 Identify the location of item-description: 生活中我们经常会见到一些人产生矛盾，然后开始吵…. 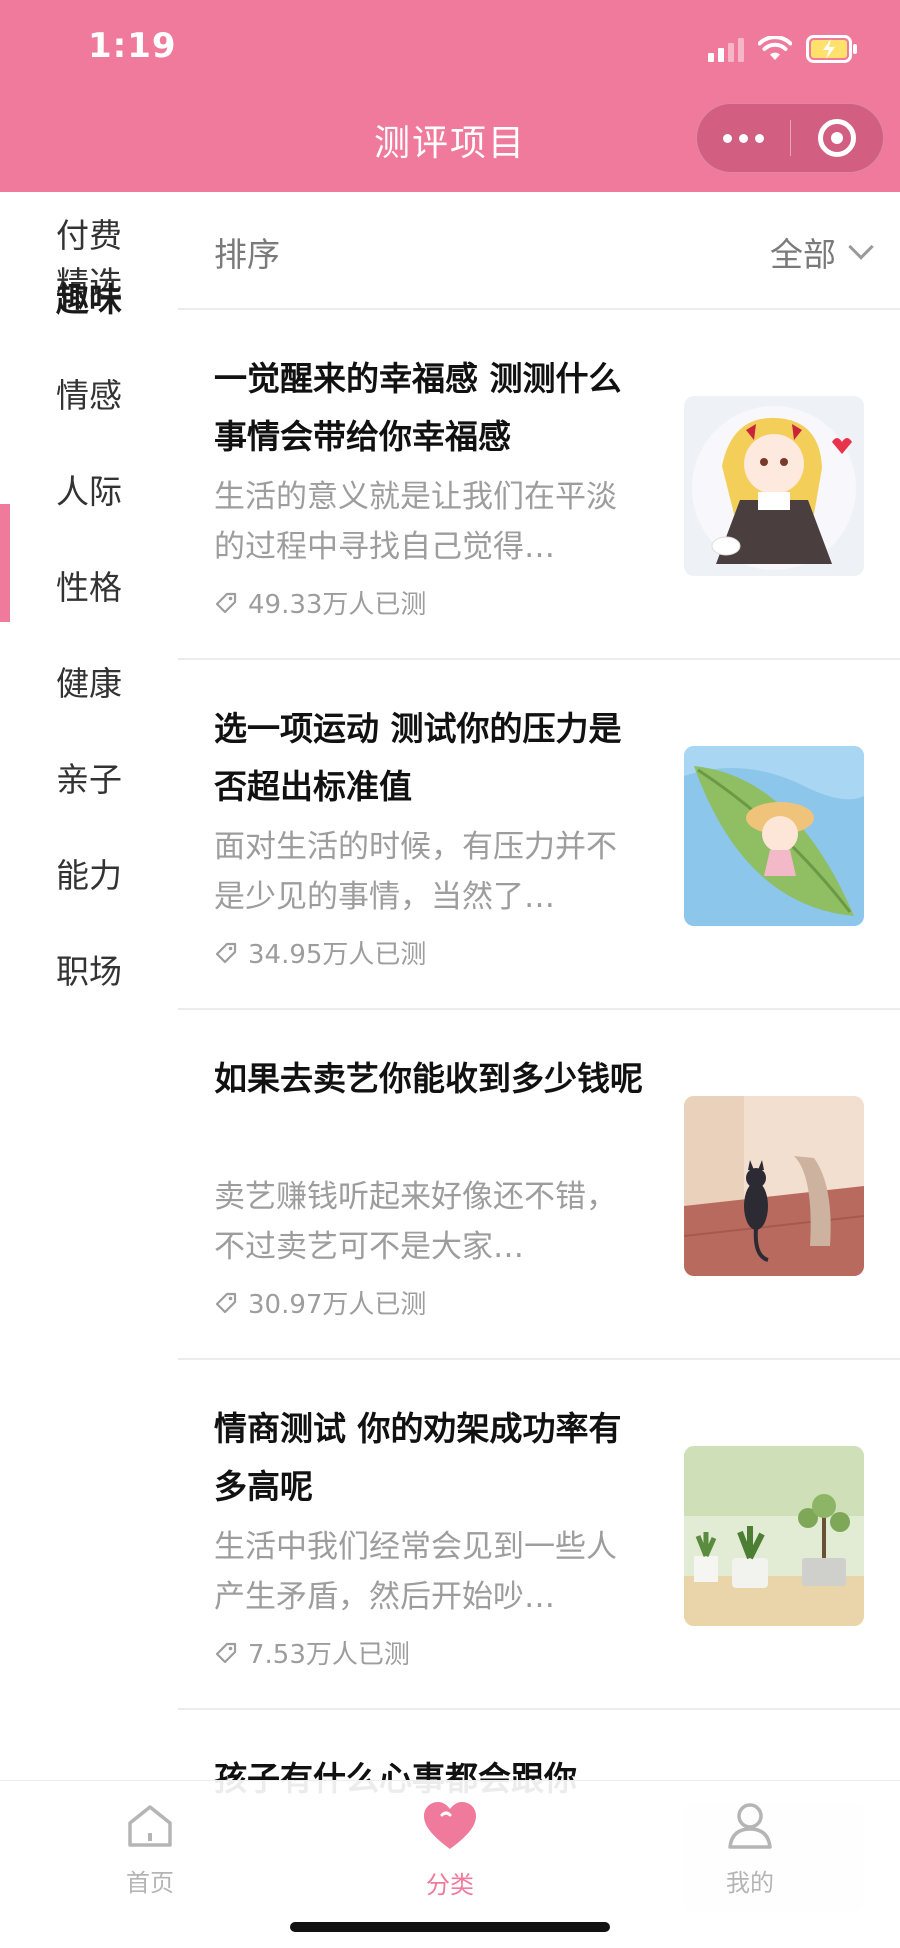
(415, 1572).